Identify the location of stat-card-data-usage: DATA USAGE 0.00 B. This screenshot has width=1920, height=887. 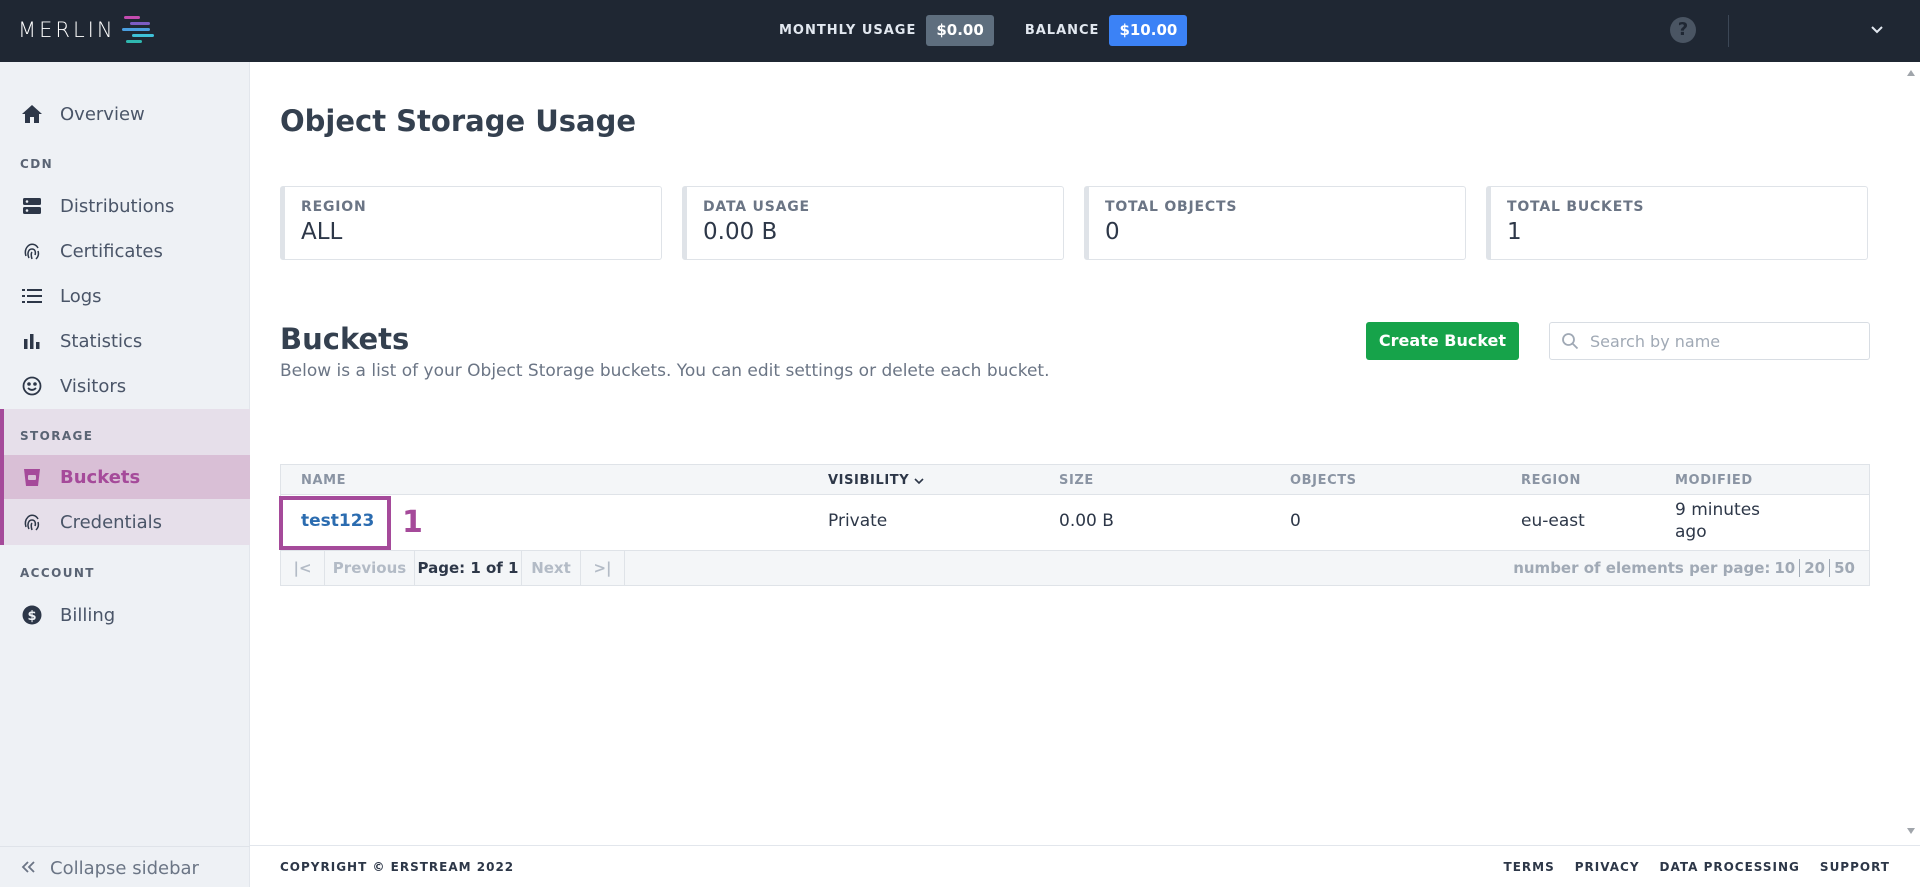
(873, 223).